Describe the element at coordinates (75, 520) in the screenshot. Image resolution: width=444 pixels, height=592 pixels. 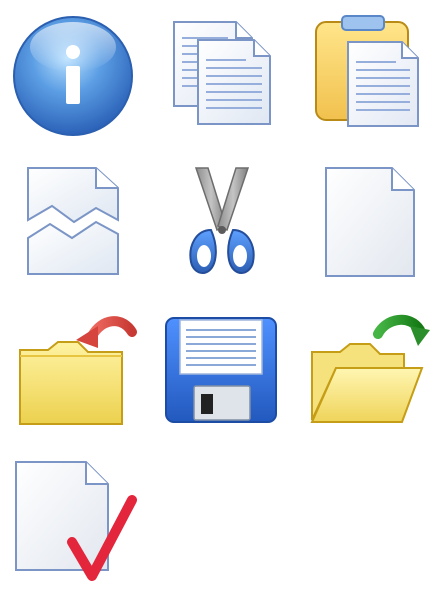
I see `document-check-icon` at that location.